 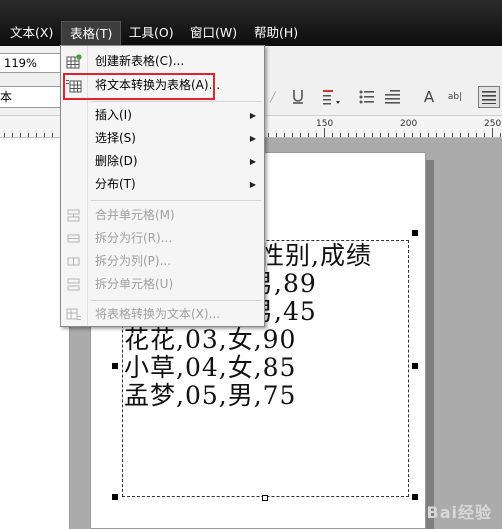 I want to click on table-to-text-icon, so click(x=73, y=314).